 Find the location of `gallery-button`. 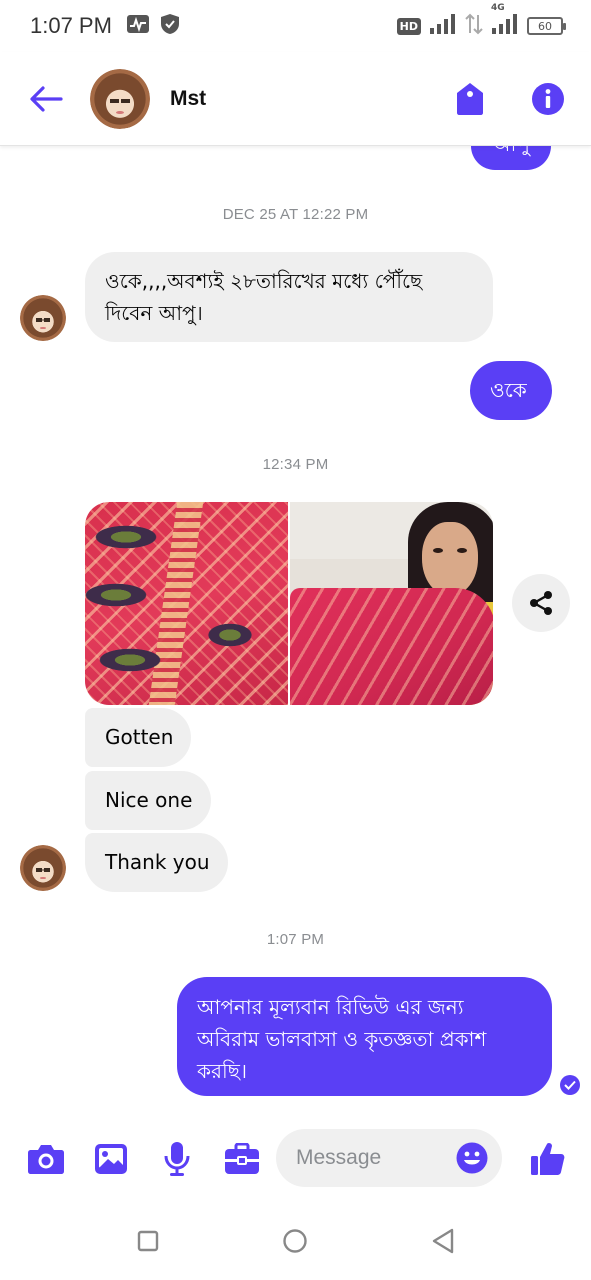

gallery-button is located at coordinates (111, 1159).